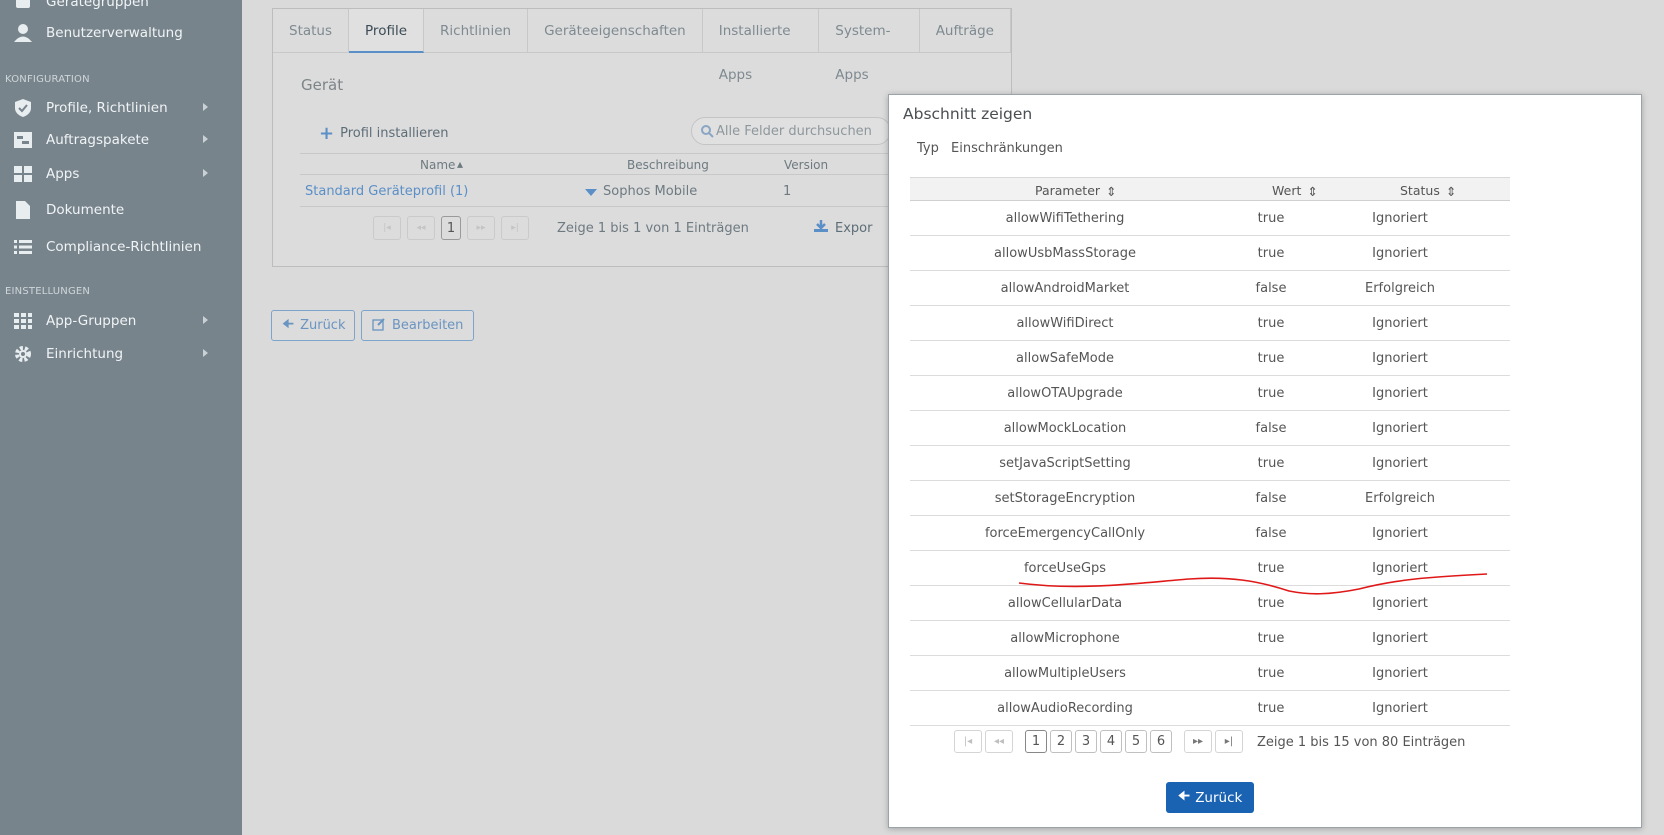 The image size is (1664, 835). I want to click on section-heading-konfiguration: KONFIGURATION, so click(47, 79).